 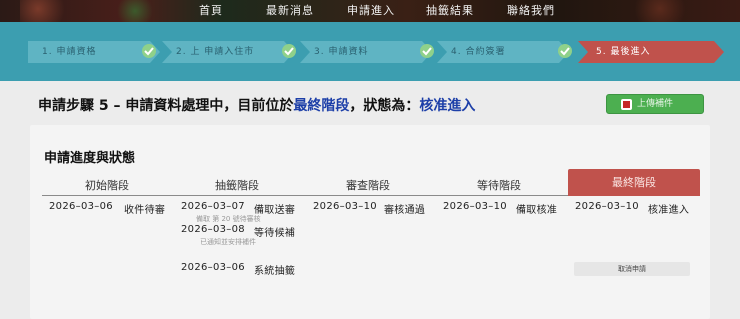 I want to click on nav-apply: 申請進入, so click(x=371, y=11).